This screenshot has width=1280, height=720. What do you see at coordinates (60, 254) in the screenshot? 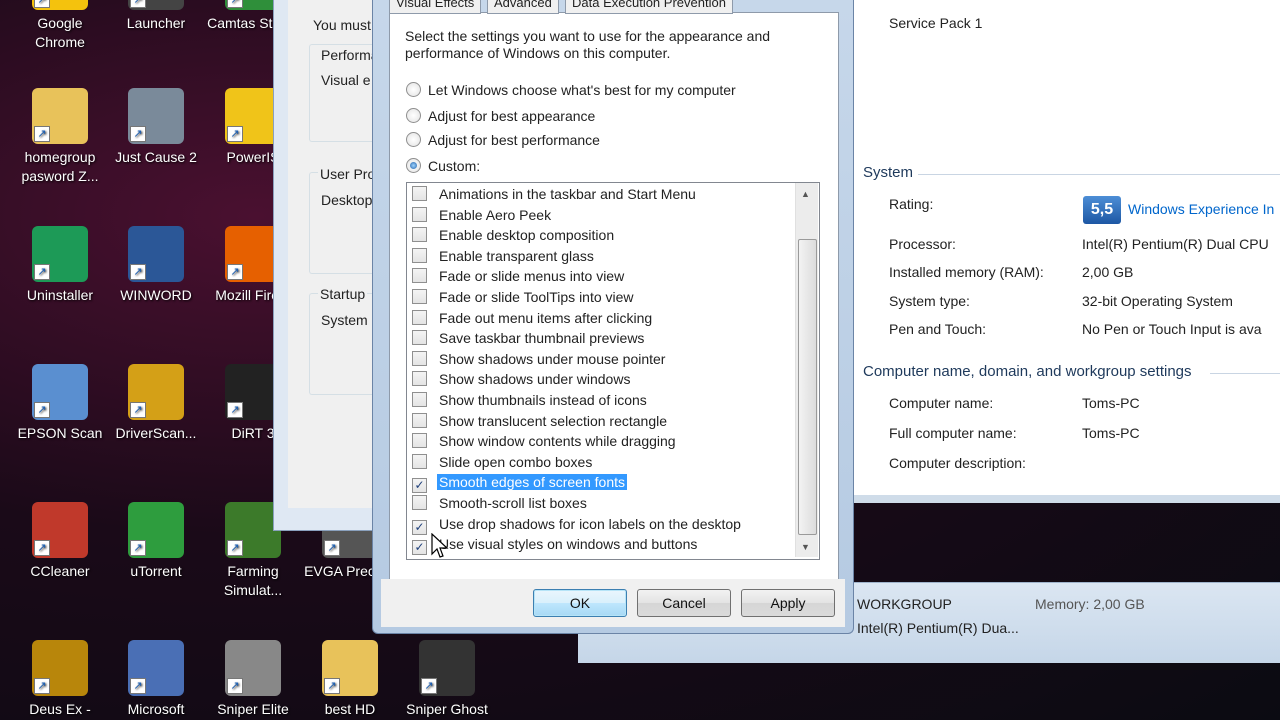
I see `uninstaller-icon: ↗` at bounding box center [60, 254].